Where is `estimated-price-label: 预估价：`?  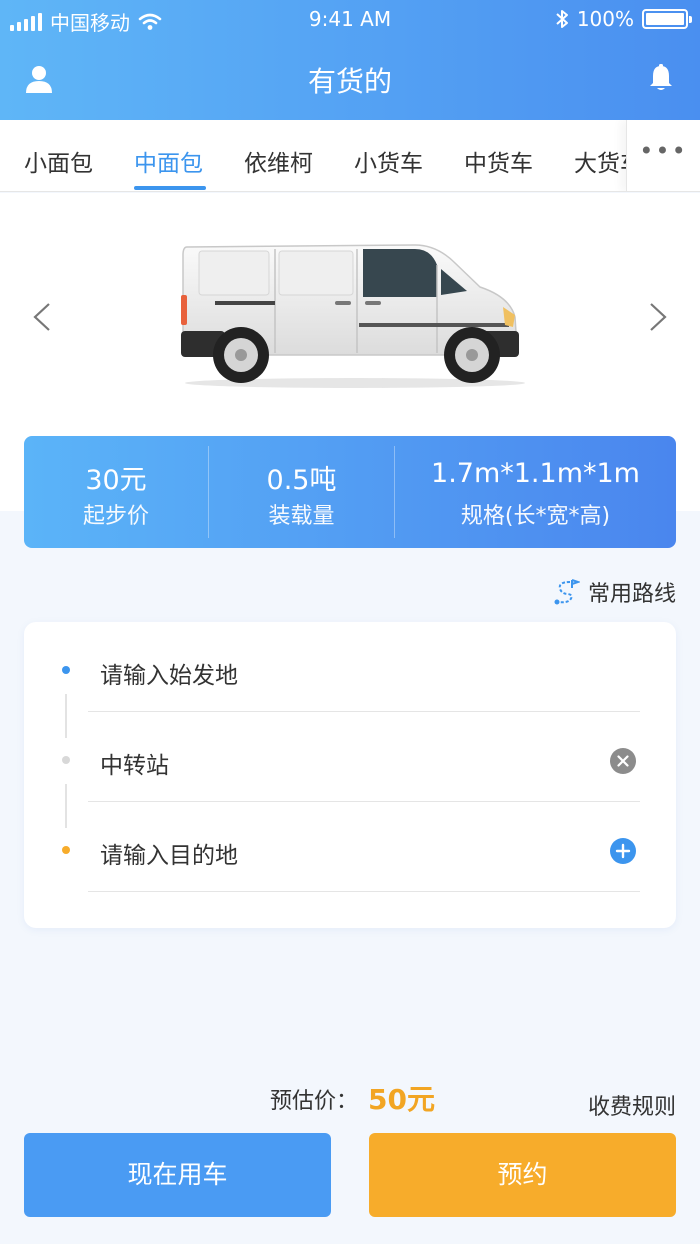 estimated-price-label: 预估价： is located at coordinates (314, 1101).